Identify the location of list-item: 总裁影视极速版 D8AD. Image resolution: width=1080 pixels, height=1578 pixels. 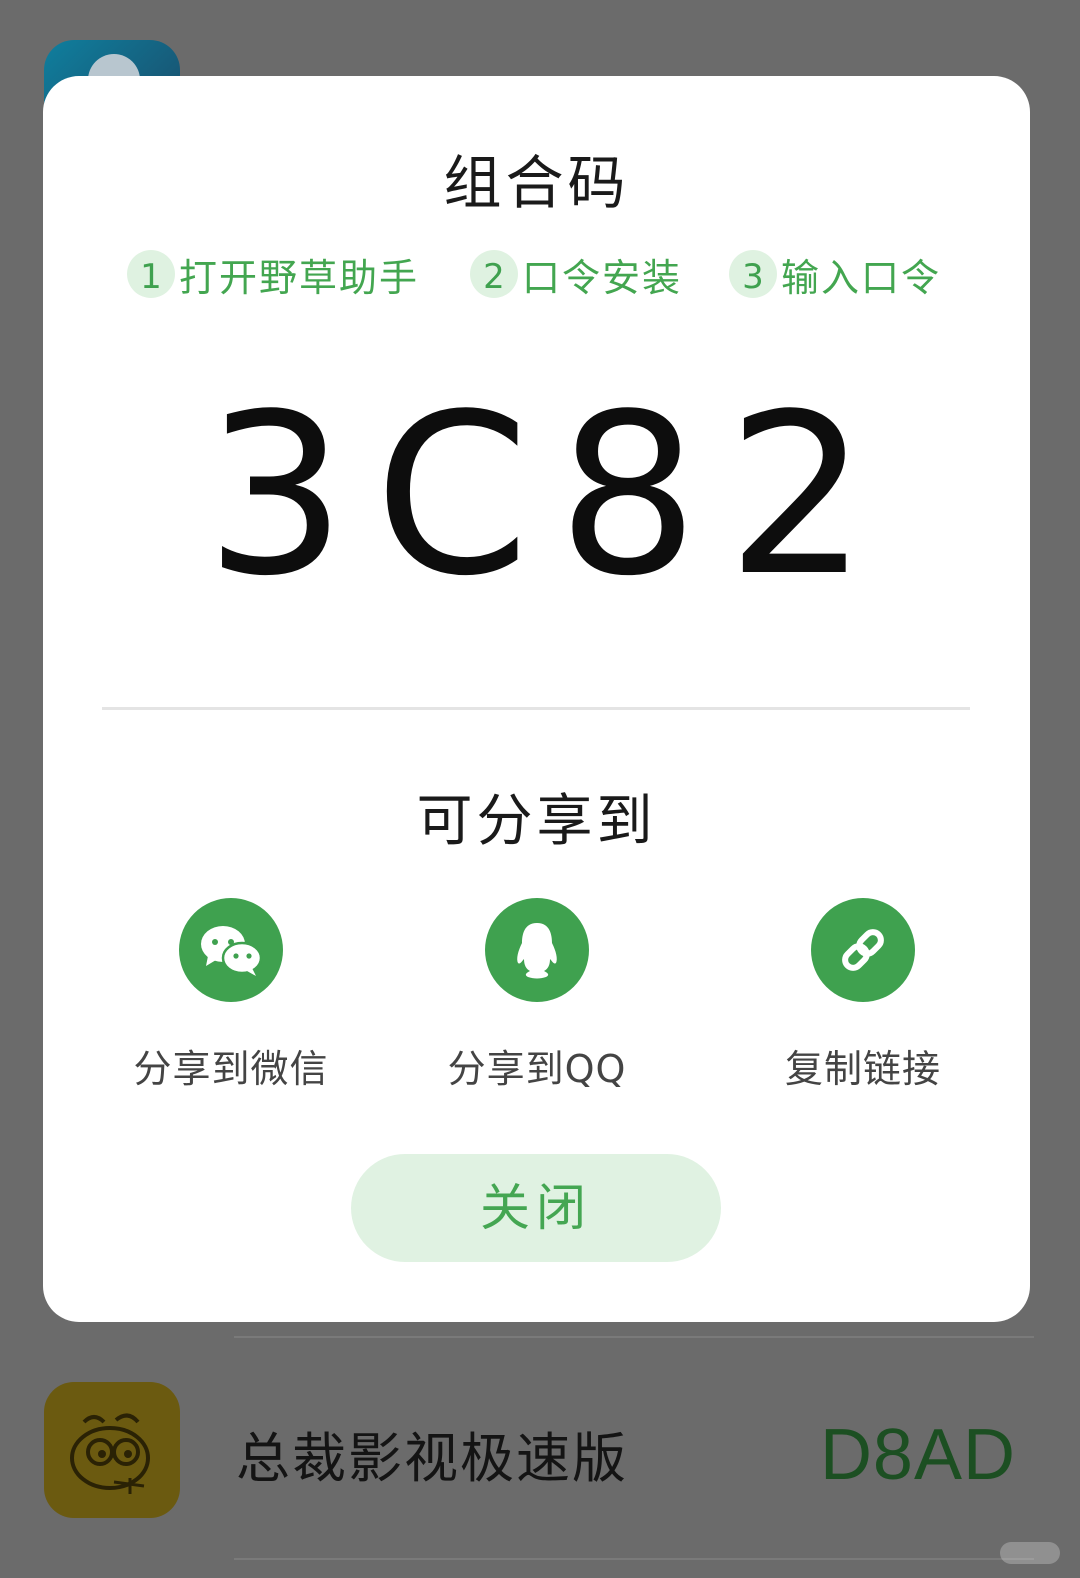
(540, 1452).